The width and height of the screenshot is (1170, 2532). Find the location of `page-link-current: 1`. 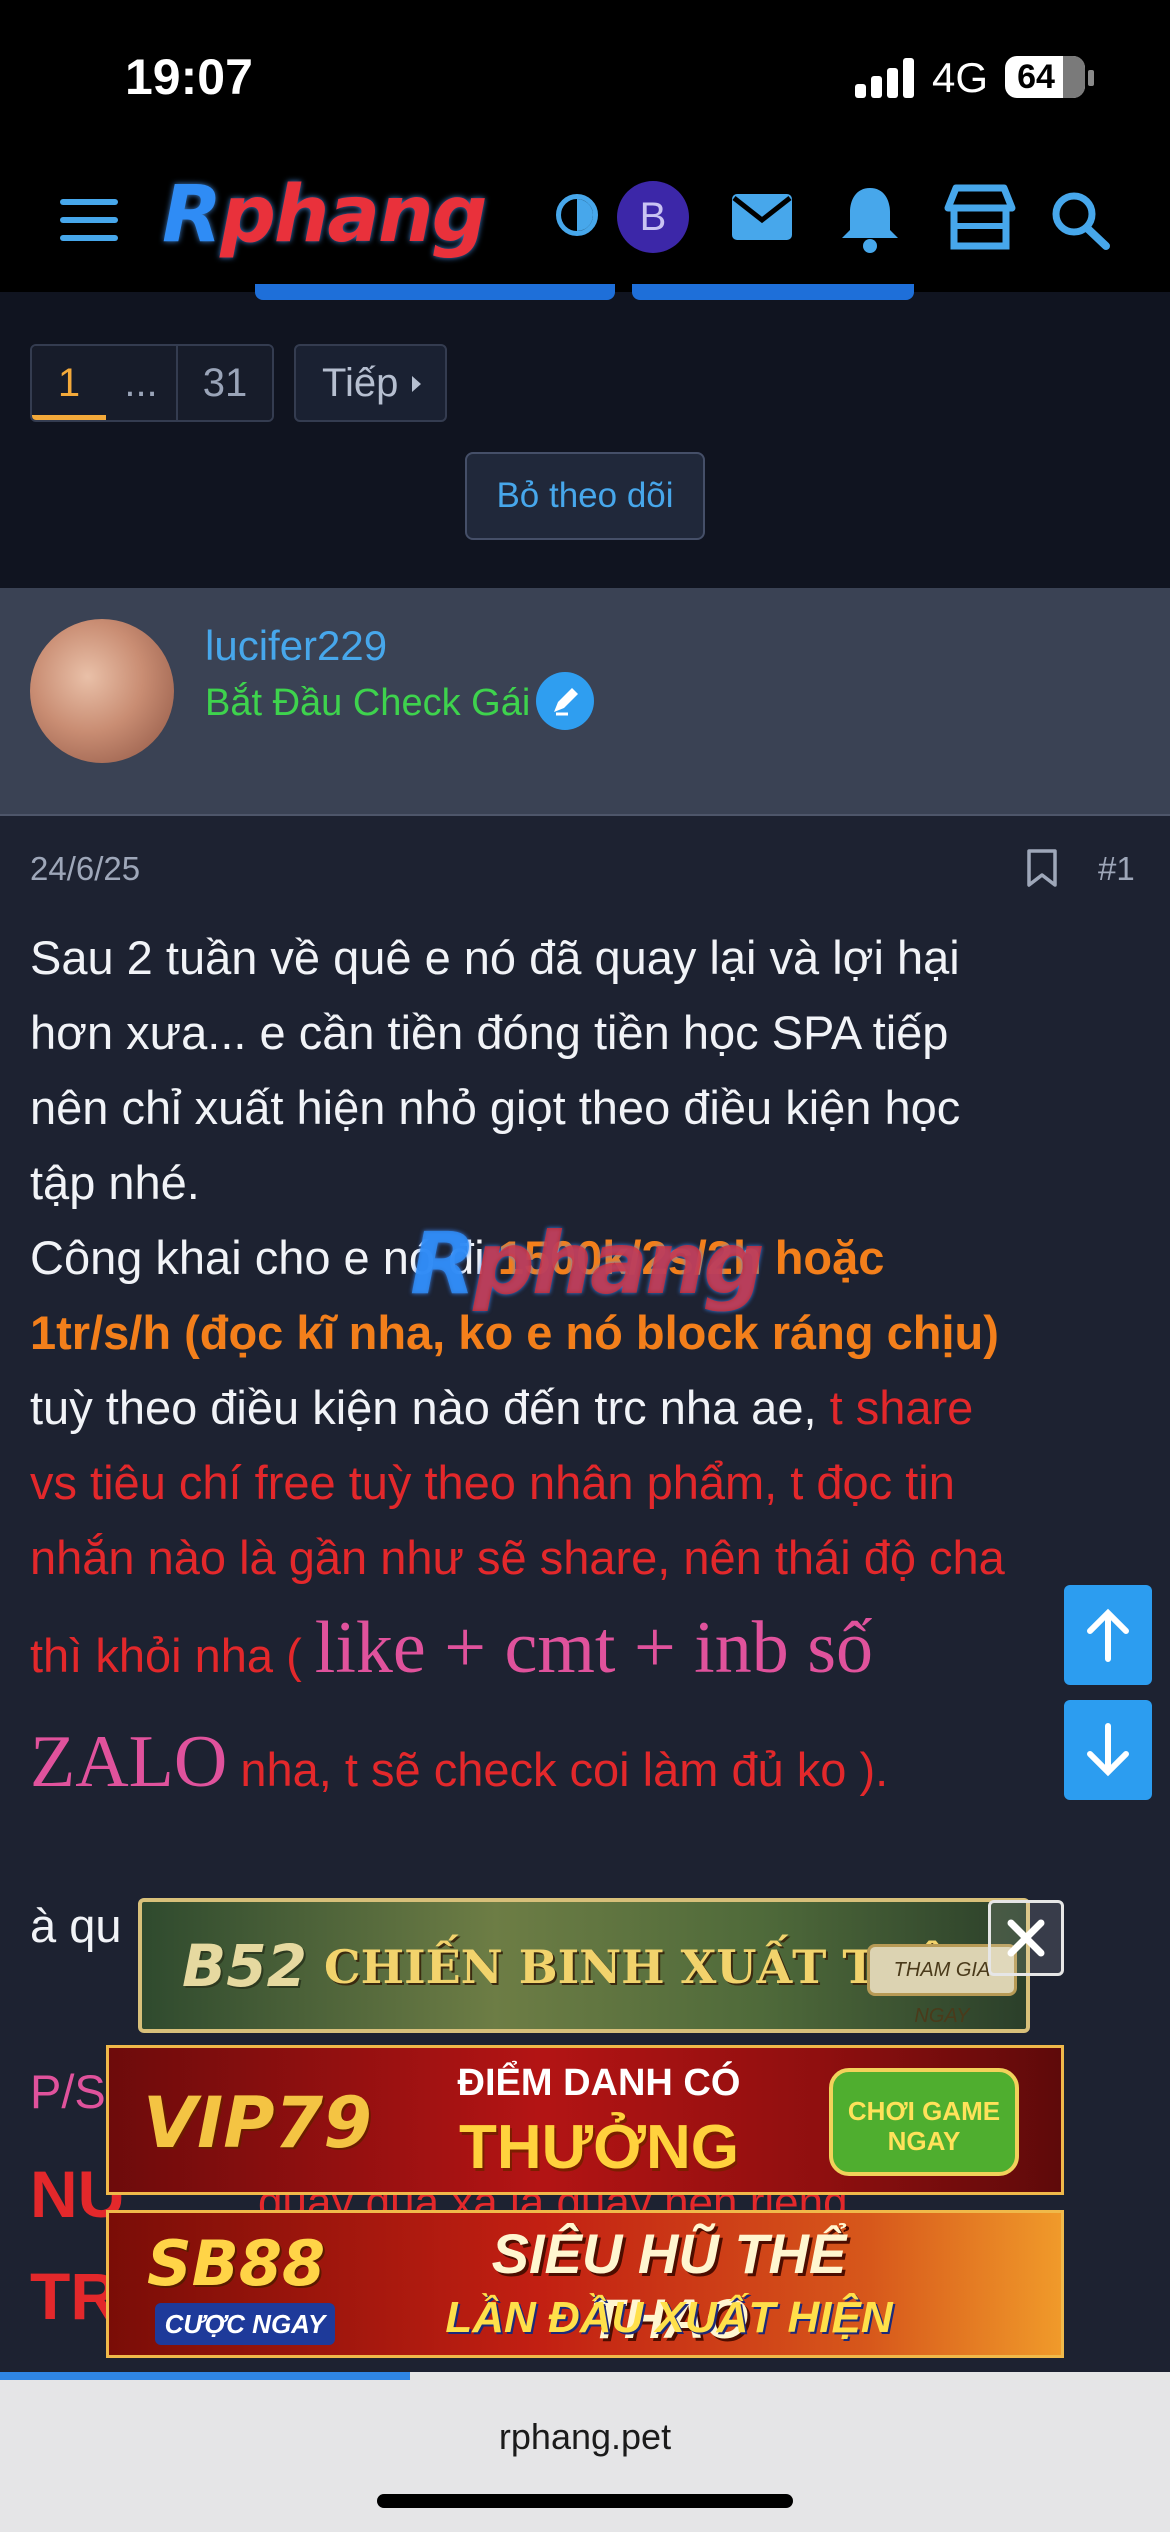

page-link-current: 1 is located at coordinates (69, 383).